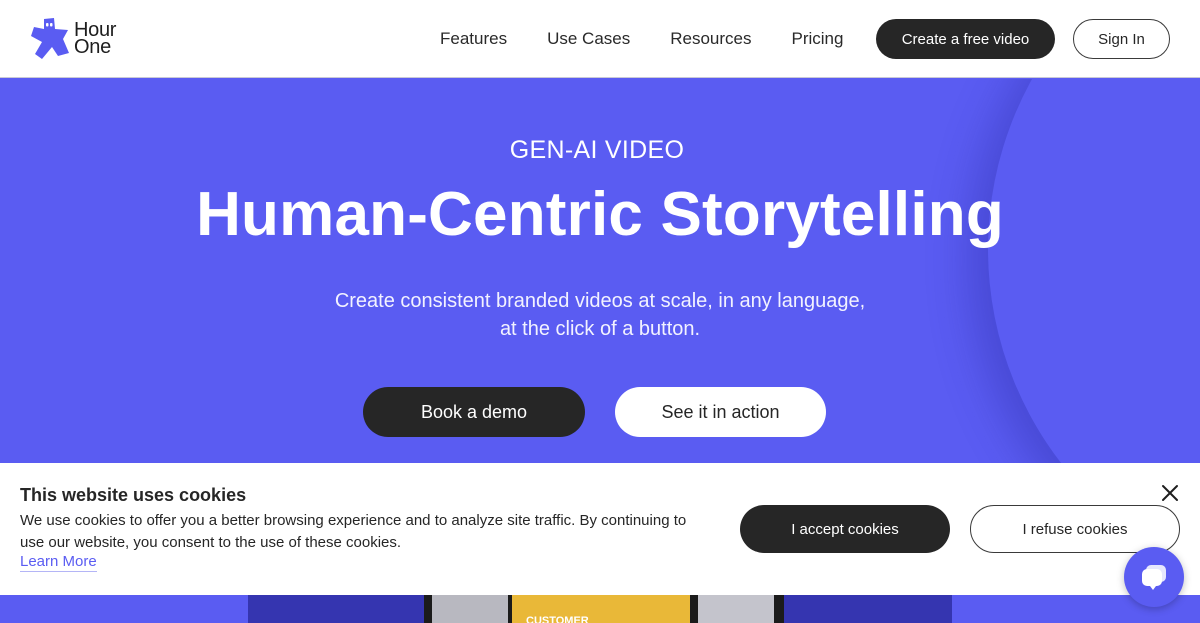  What do you see at coordinates (736, 609) in the screenshot?
I see `preview-list` at bounding box center [736, 609].